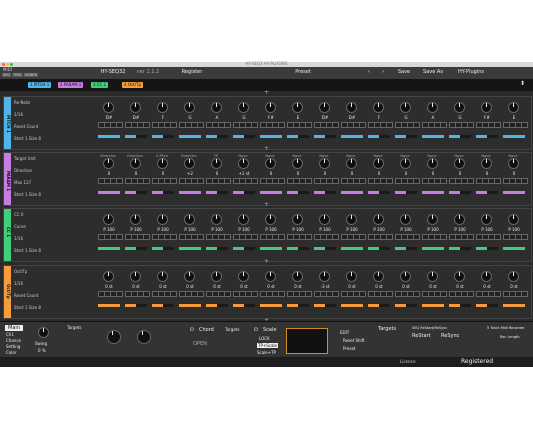  Describe the element at coordinates (192, 72) in the screenshot. I see `register-button: Register` at that location.